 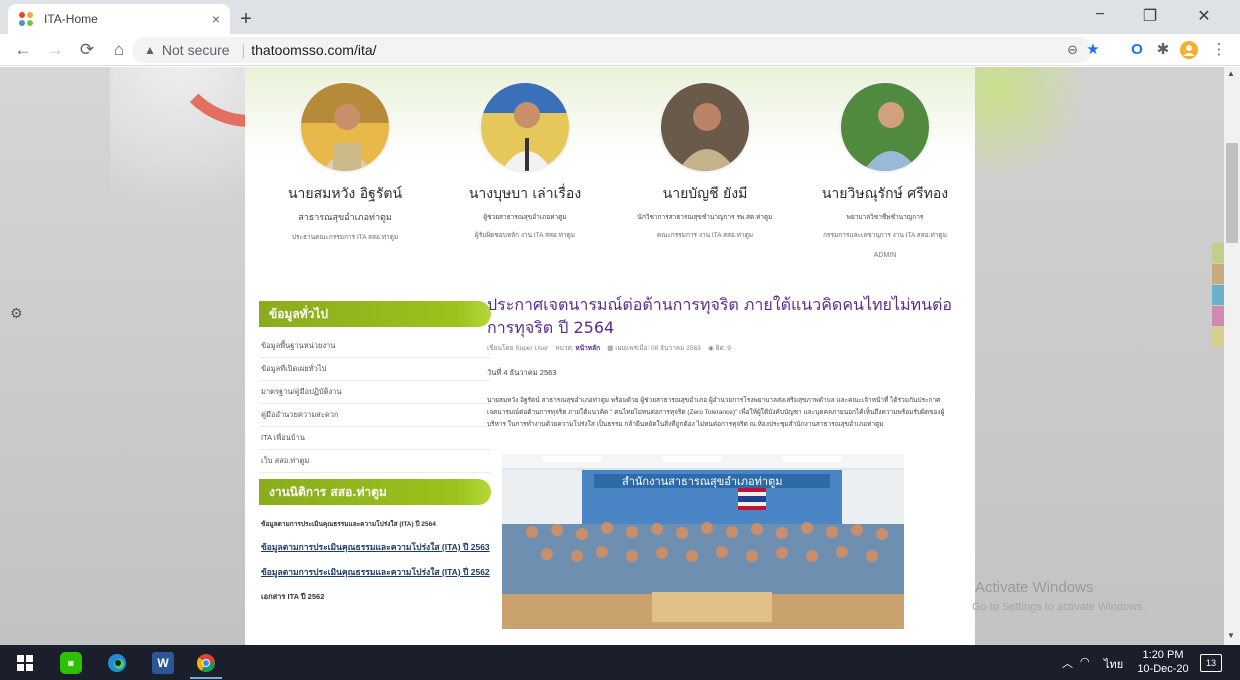 What do you see at coordinates (1232, 356) in the screenshot?
I see `page-scrollbar: ▲ ▼` at bounding box center [1232, 356].